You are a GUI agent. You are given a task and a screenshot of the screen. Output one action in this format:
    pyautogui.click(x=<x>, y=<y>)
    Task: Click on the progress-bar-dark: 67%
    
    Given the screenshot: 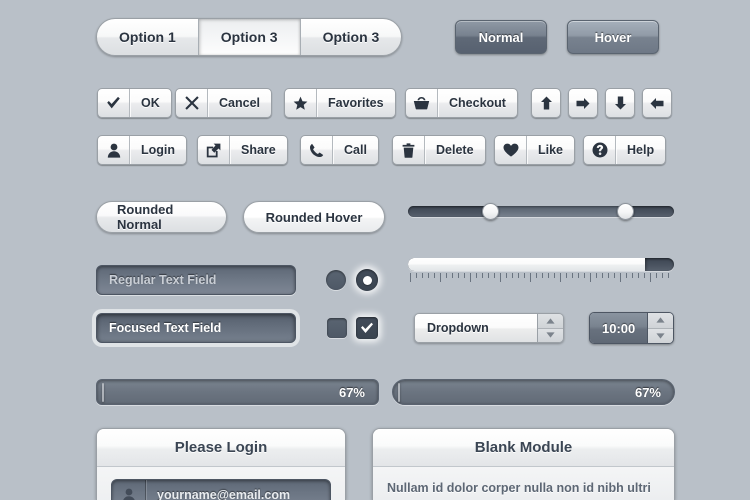 What is the action you would take?
    pyautogui.click(x=533, y=392)
    